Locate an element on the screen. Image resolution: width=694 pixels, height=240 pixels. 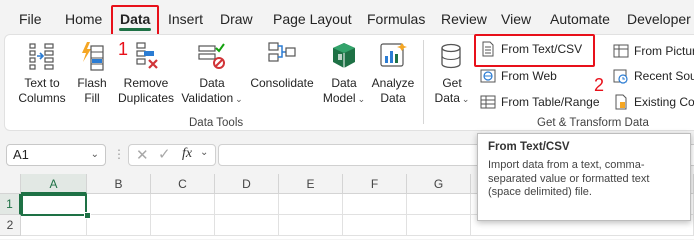
from-table-range-button: From Table/Range is located at coordinates (540, 102).